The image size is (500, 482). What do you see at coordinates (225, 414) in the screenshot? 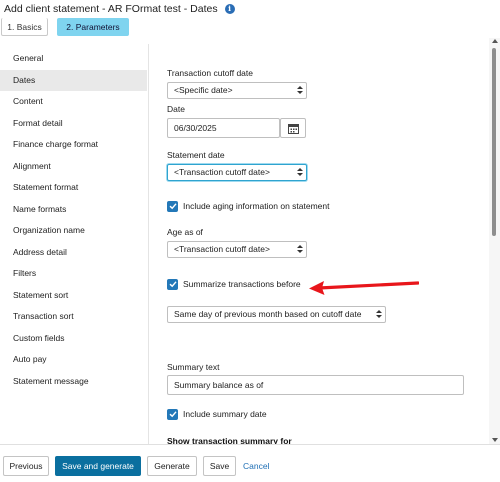
I see `include-summary-date-label: Include summary date` at bounding box center [225, 414].